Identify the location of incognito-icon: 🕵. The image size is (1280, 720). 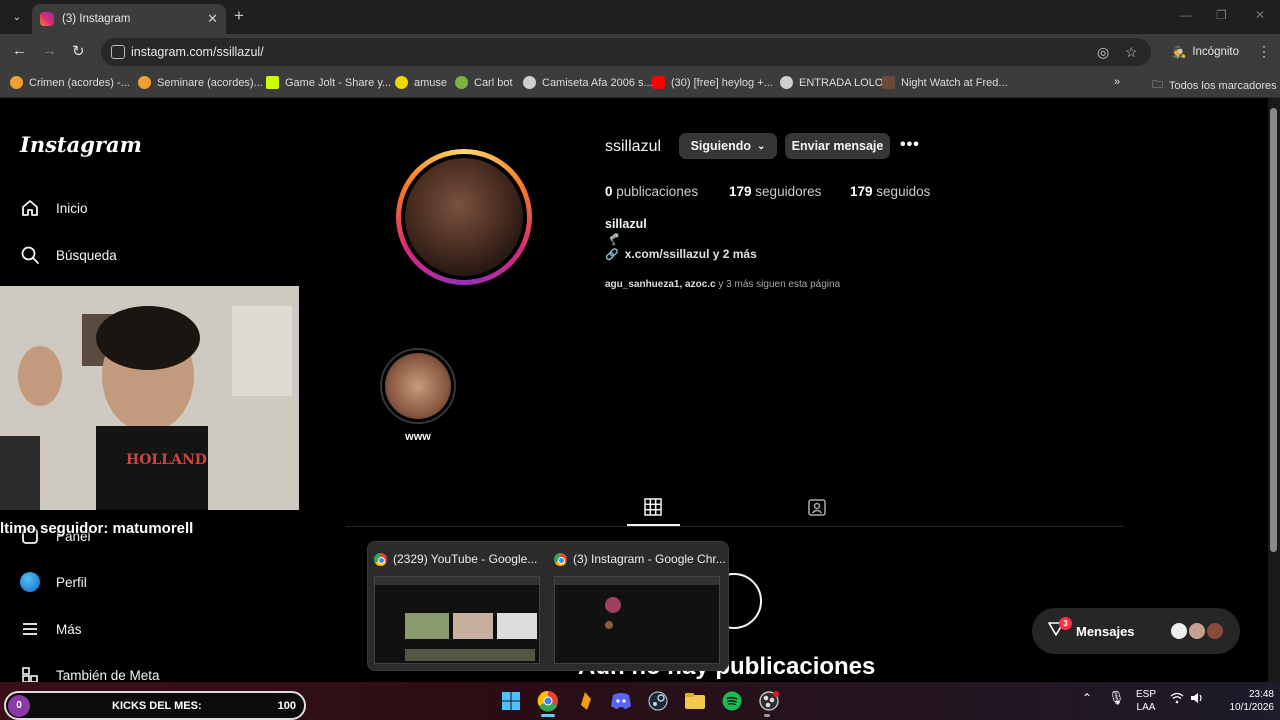
(1179, 53).